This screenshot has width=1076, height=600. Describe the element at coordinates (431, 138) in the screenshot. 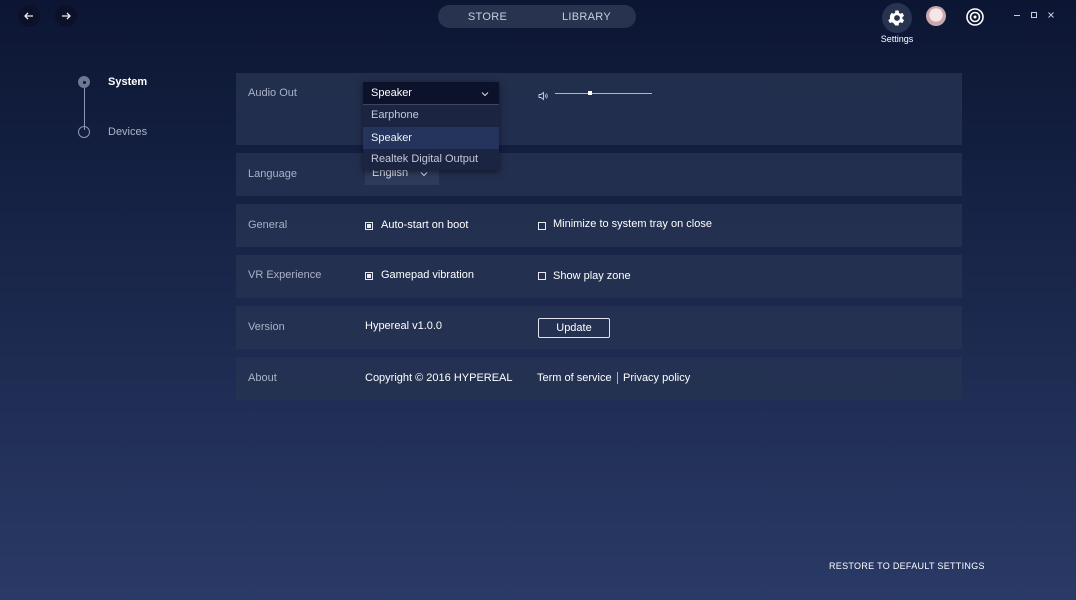

I see `dropdown-option-speaker: Speaker` at that location.